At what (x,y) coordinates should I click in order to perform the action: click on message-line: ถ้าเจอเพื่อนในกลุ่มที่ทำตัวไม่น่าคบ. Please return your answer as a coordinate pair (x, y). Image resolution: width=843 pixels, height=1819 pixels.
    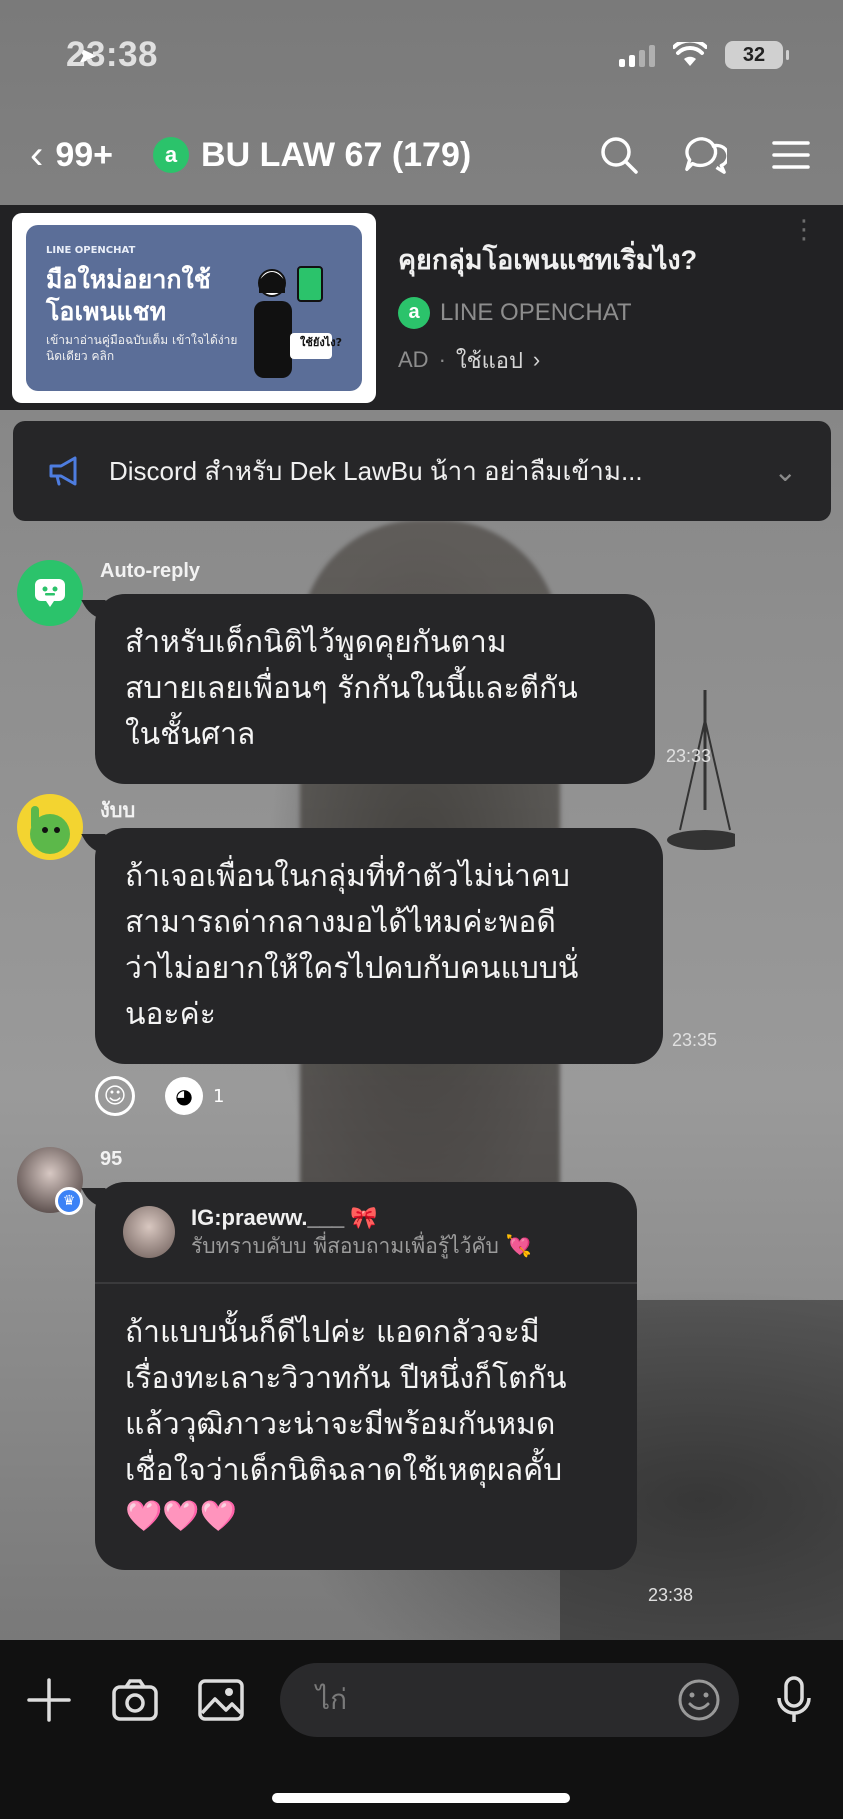
    Looking at the image, I should click on (347, 876).